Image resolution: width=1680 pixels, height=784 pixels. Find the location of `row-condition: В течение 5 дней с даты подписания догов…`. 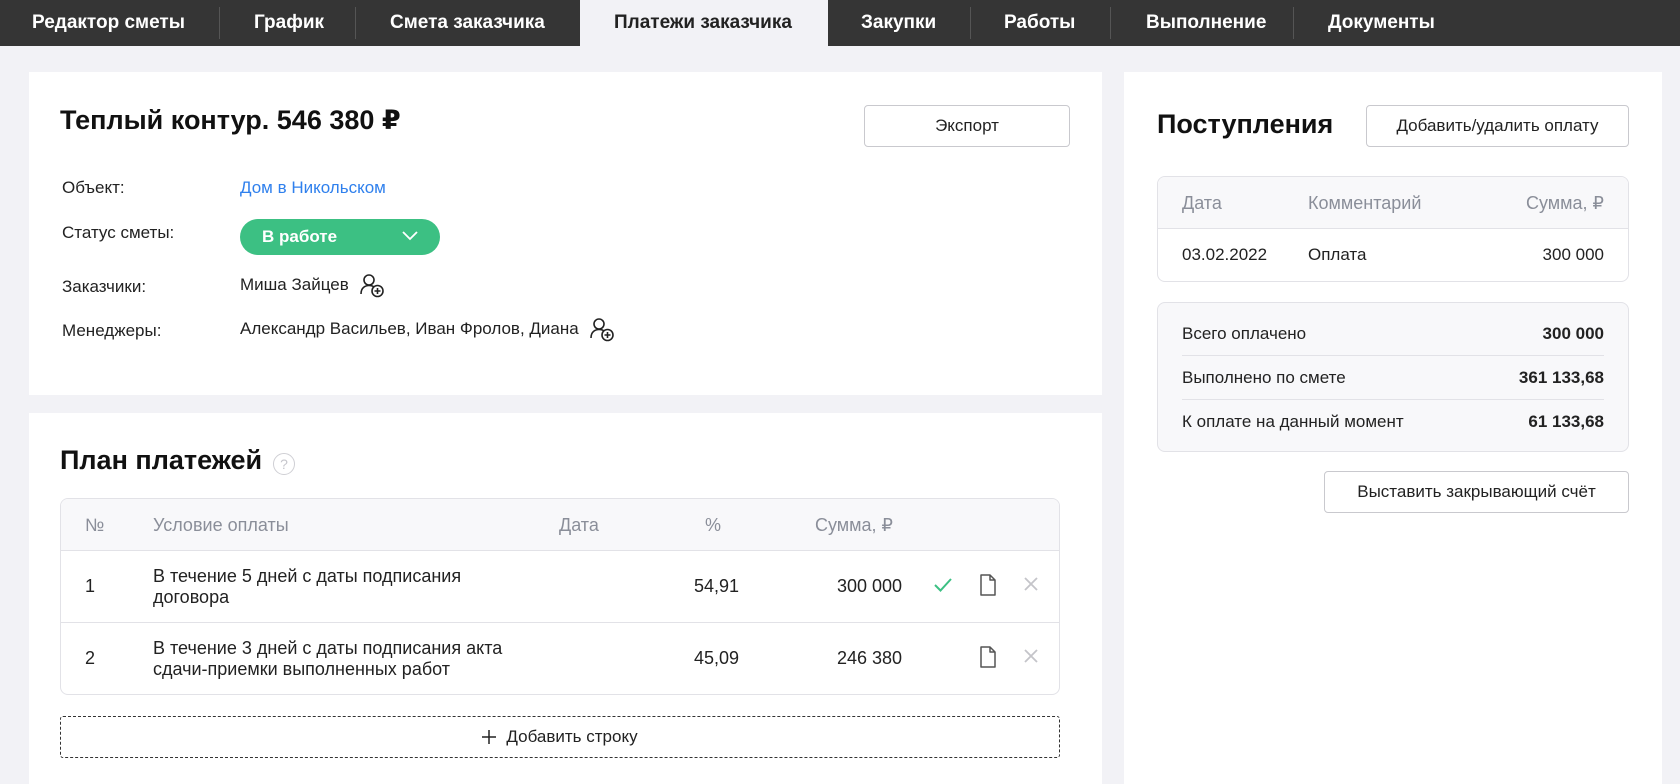

row-condition: В течение 5 дней с даты подписания догов… is located at coordinates (343, 587).